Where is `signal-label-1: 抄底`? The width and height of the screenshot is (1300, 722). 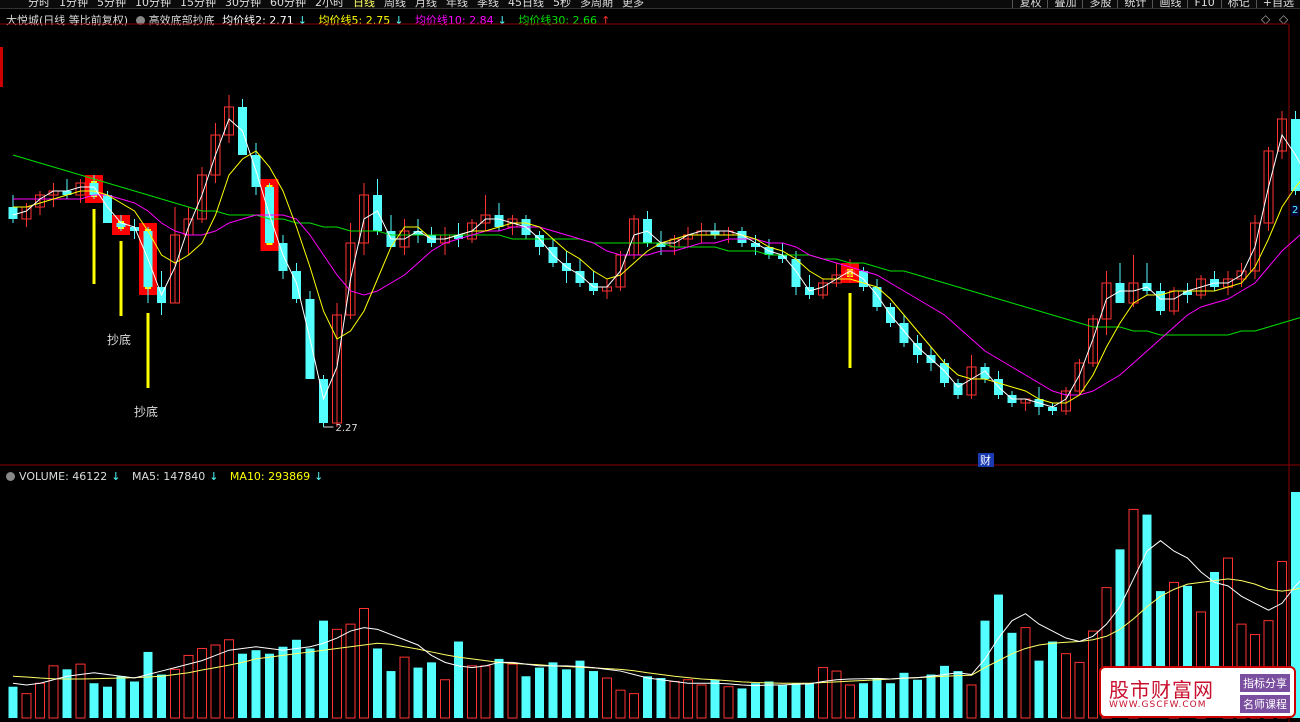
signal-label-1: 抄底 is located at coordinates (119, 339).